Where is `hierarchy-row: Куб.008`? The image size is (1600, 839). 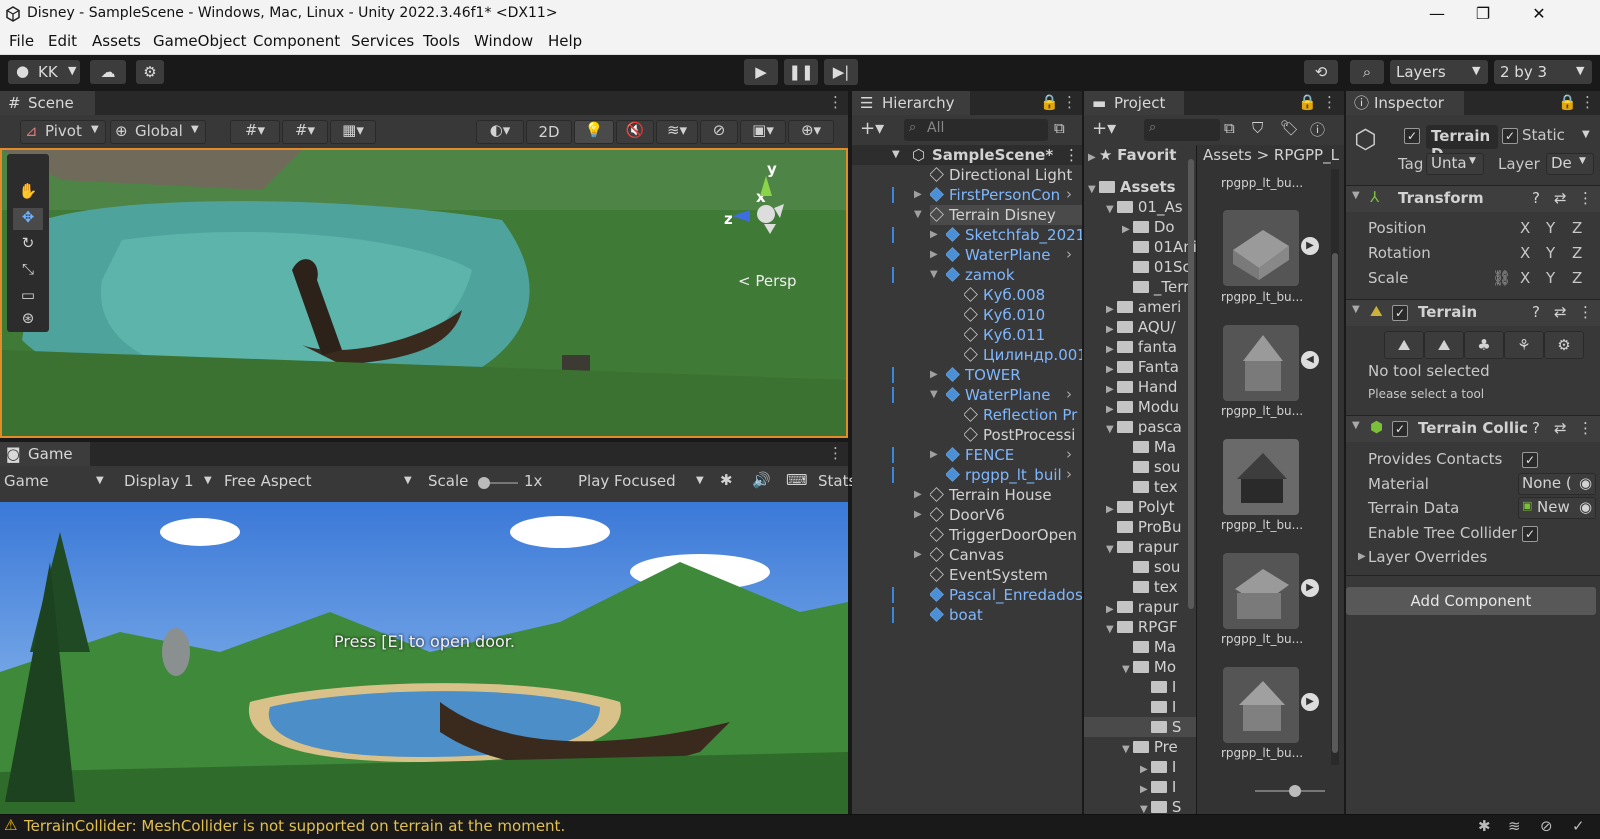
hierarchy-row: Куб.008 is located at coordinates (1023, 295).